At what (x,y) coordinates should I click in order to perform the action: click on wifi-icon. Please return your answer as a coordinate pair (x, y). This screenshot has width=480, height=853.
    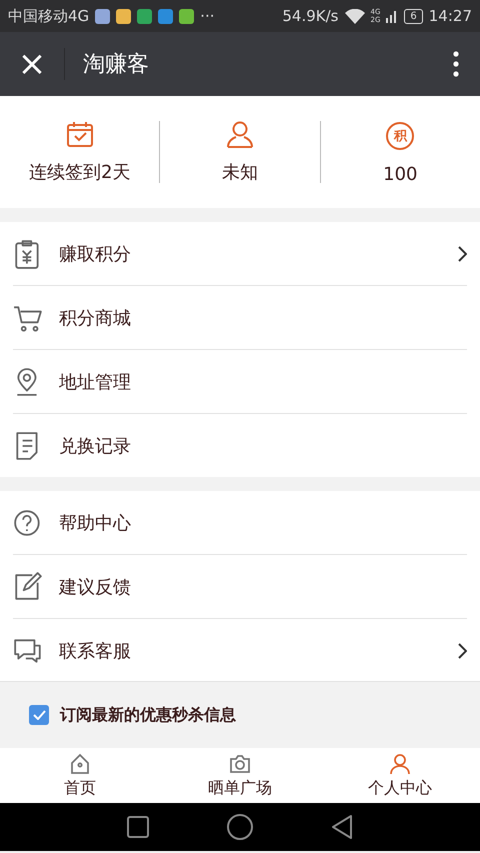
    Looking at the image, I should click on (354, 16).